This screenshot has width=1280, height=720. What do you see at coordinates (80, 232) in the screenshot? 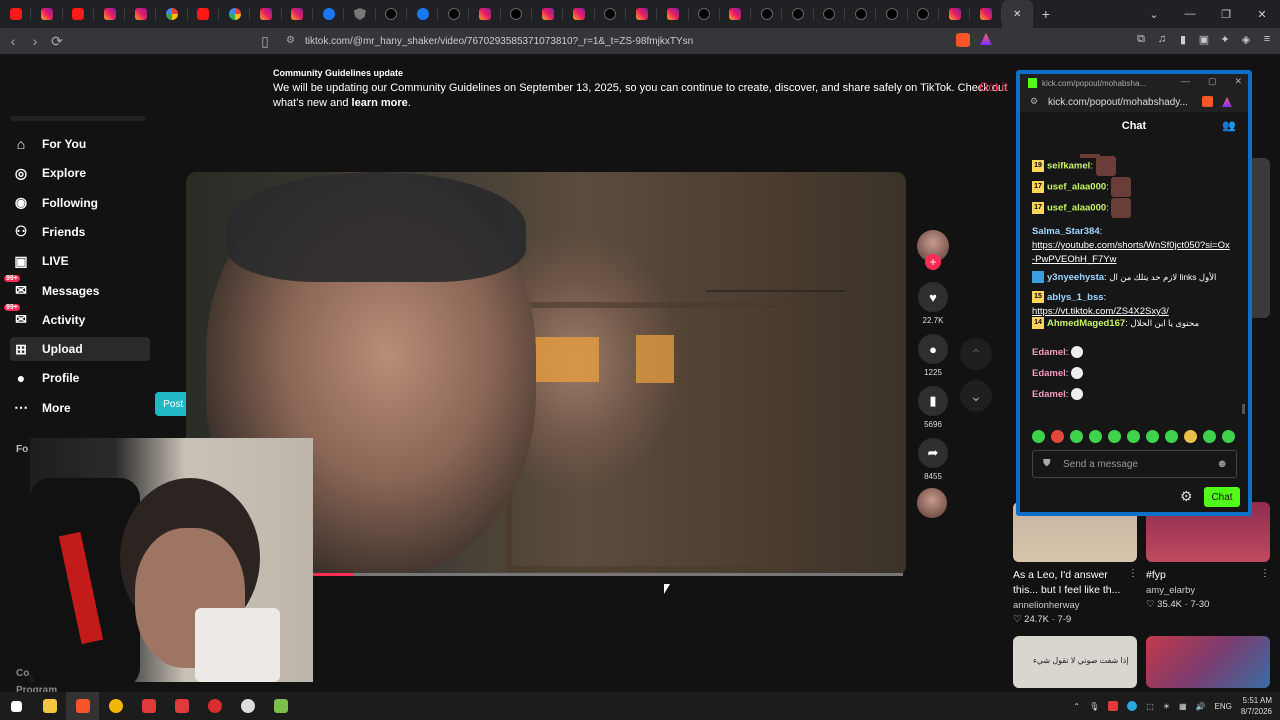
I see `sidebar-item-friends: ⚇ Friends` at bounding box center [80, 232].